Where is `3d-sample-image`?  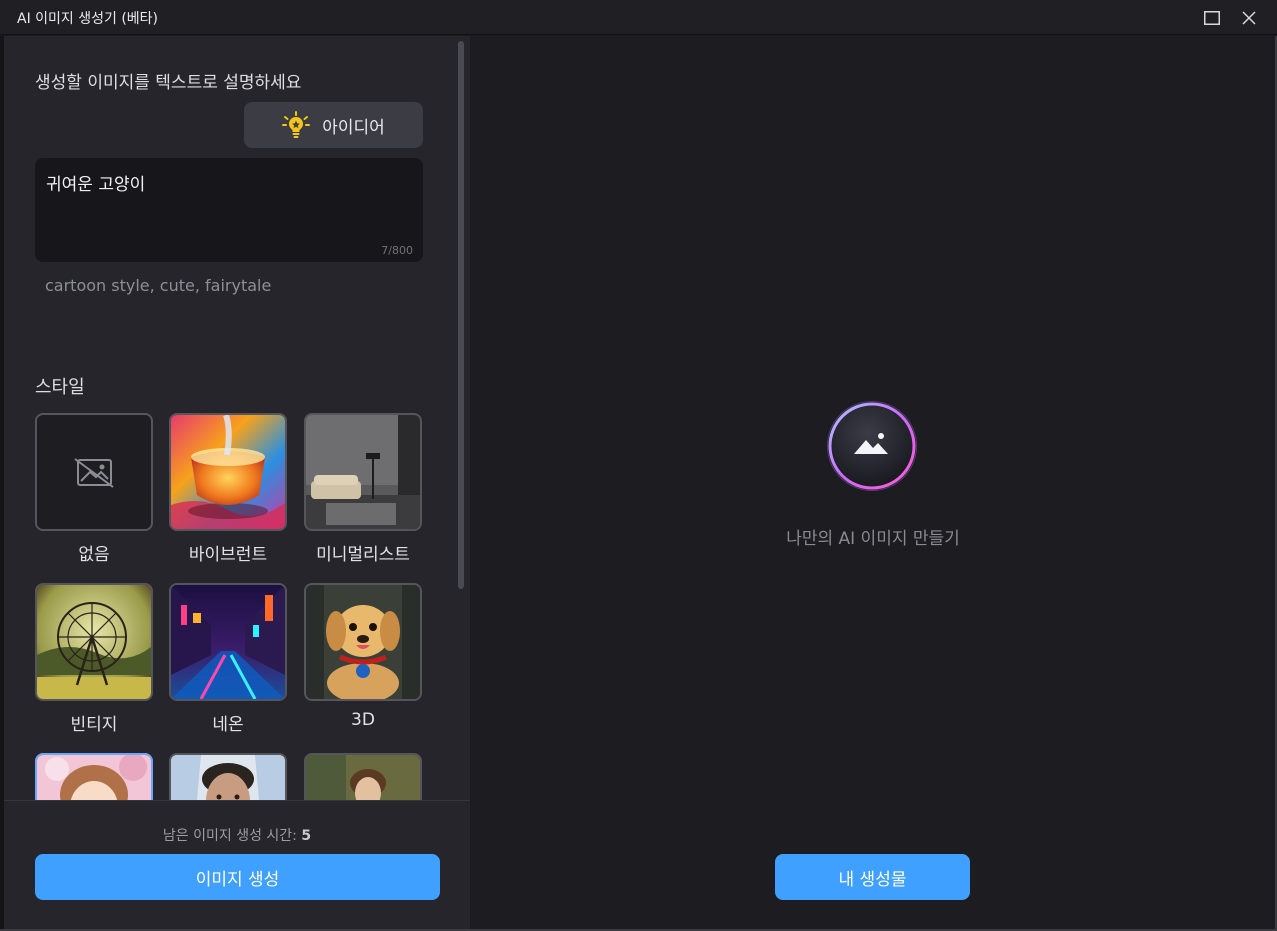 3d-sample-image is located at coordinates (363, 642).